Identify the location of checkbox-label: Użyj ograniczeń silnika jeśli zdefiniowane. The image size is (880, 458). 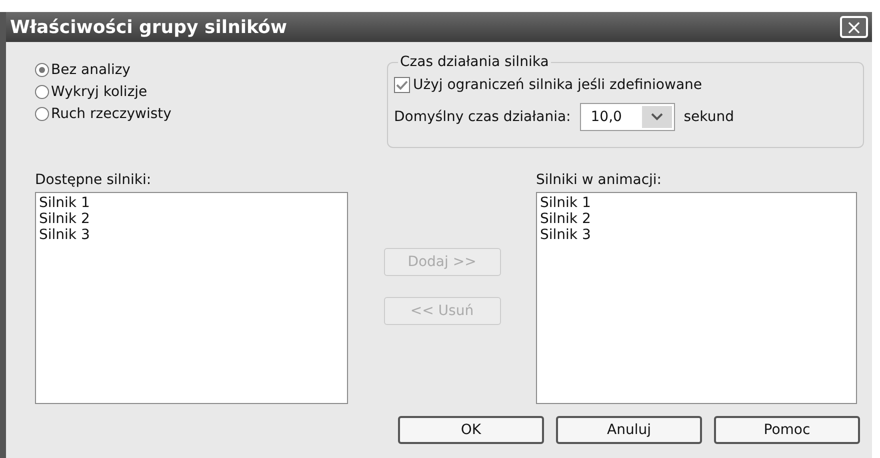
(557, 85).